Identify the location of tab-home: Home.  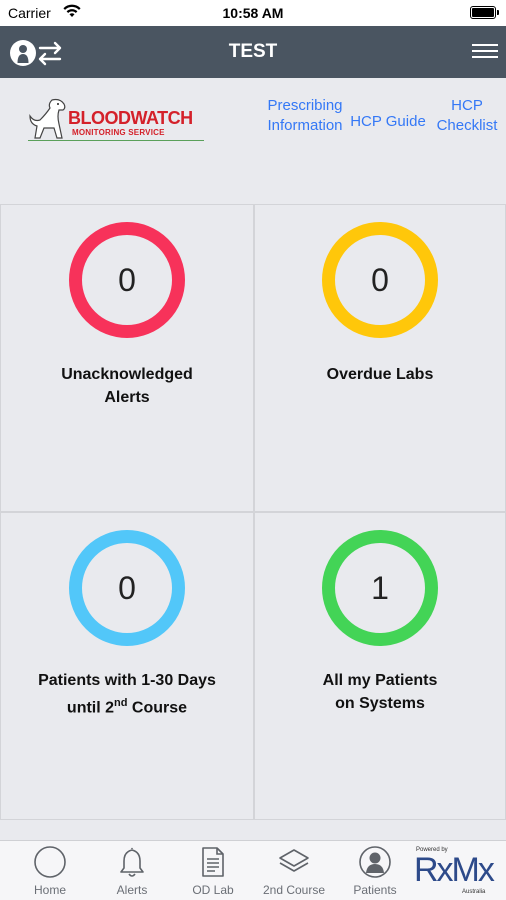
(50, 870).